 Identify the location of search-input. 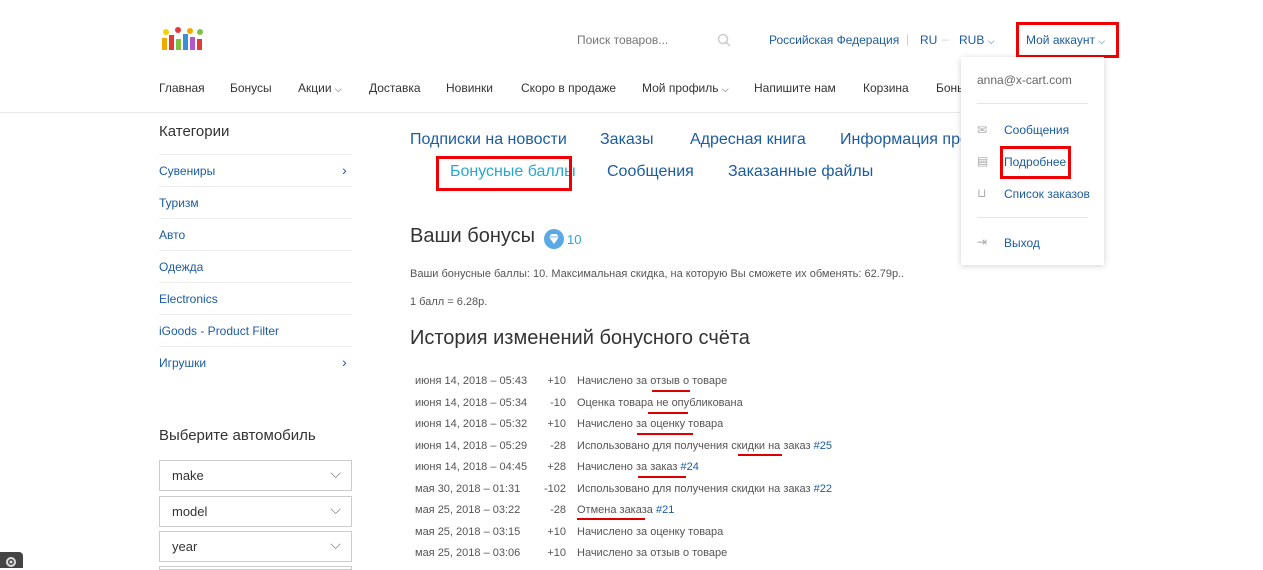
(647, 40).